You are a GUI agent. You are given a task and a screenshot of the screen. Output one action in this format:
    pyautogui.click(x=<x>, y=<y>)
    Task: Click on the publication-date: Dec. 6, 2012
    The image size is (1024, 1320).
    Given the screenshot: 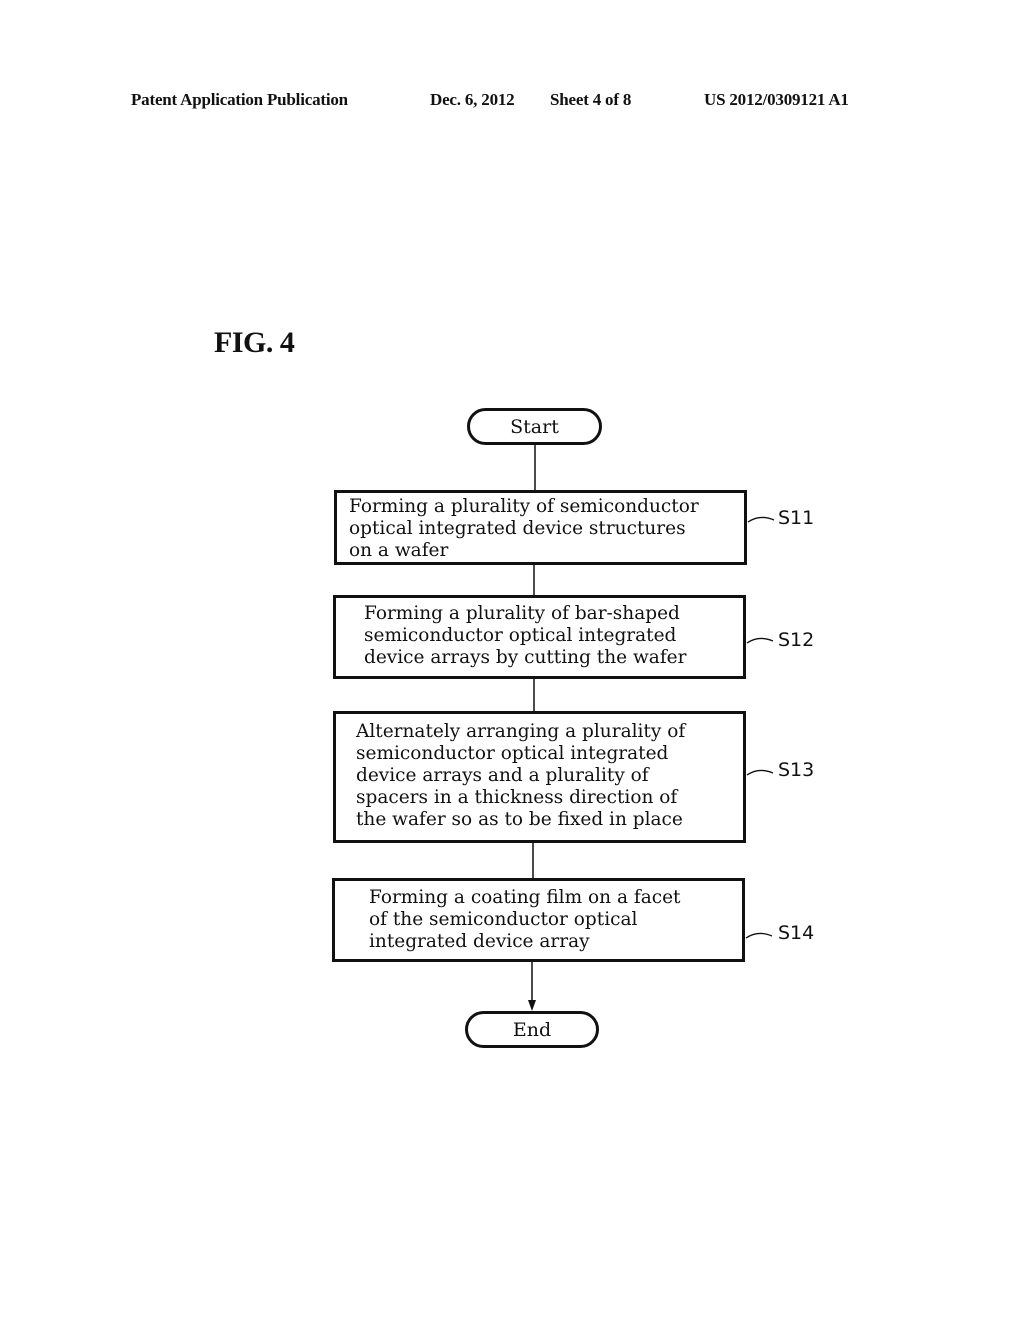 What is the action you would take?
    pyautogui.click(x=472, y=99)
    